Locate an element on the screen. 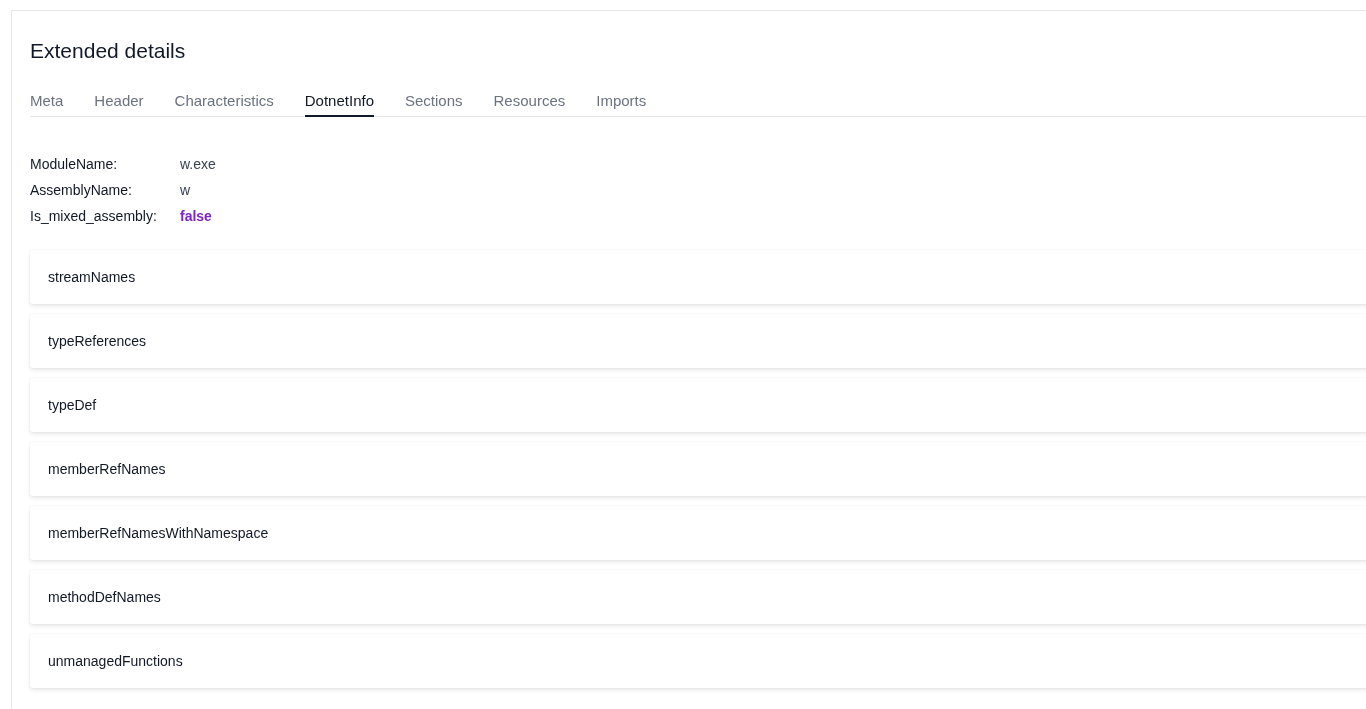 Image resolution: width=1366 pixels, height=709 pixels. tab: Resources is located at coordinates (529, 103).